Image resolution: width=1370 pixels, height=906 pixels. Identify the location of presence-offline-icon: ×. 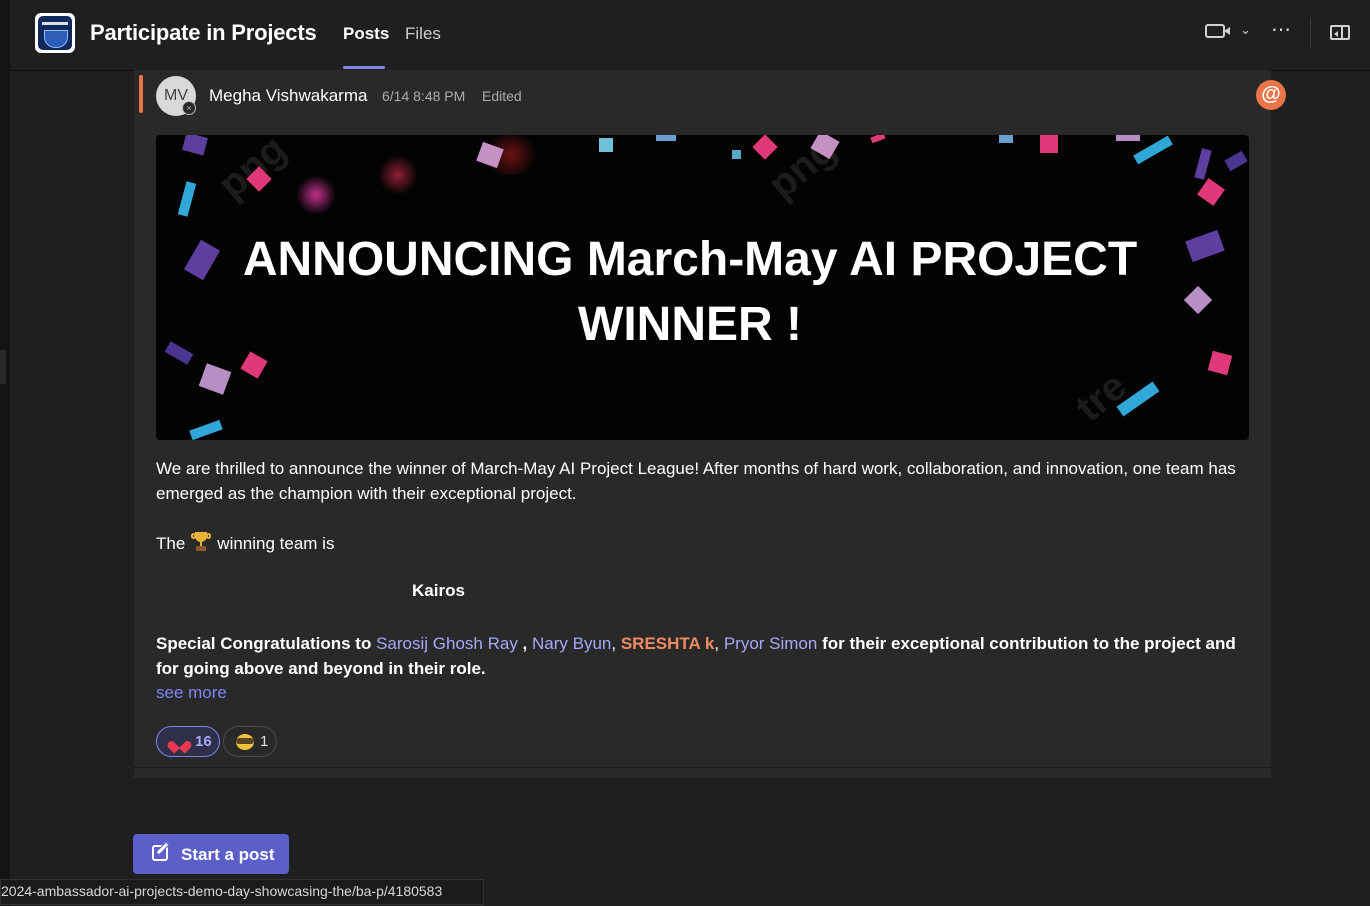
(189, 108).